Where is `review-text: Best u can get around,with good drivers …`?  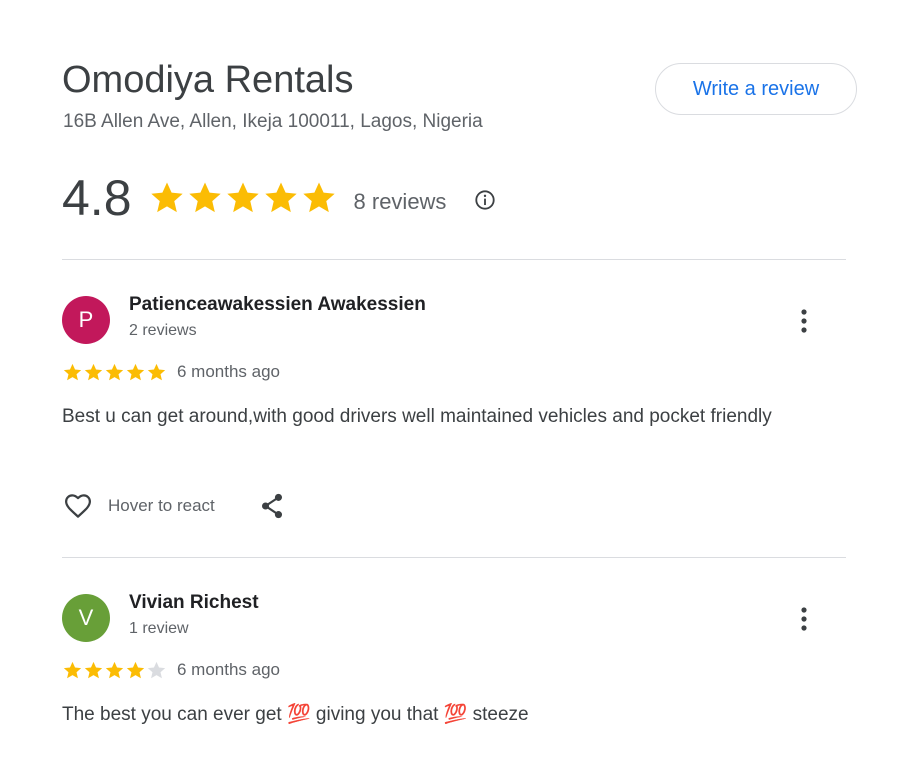 review-text: Best u can get around,with good drivers … is located at coordinates (417, 416).